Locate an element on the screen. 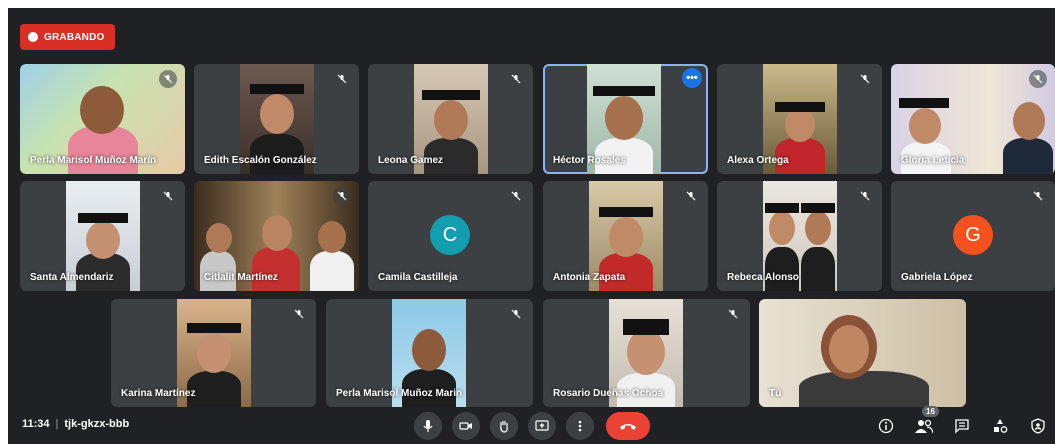  participant-avatar: G is located at coordinates (973, 235).